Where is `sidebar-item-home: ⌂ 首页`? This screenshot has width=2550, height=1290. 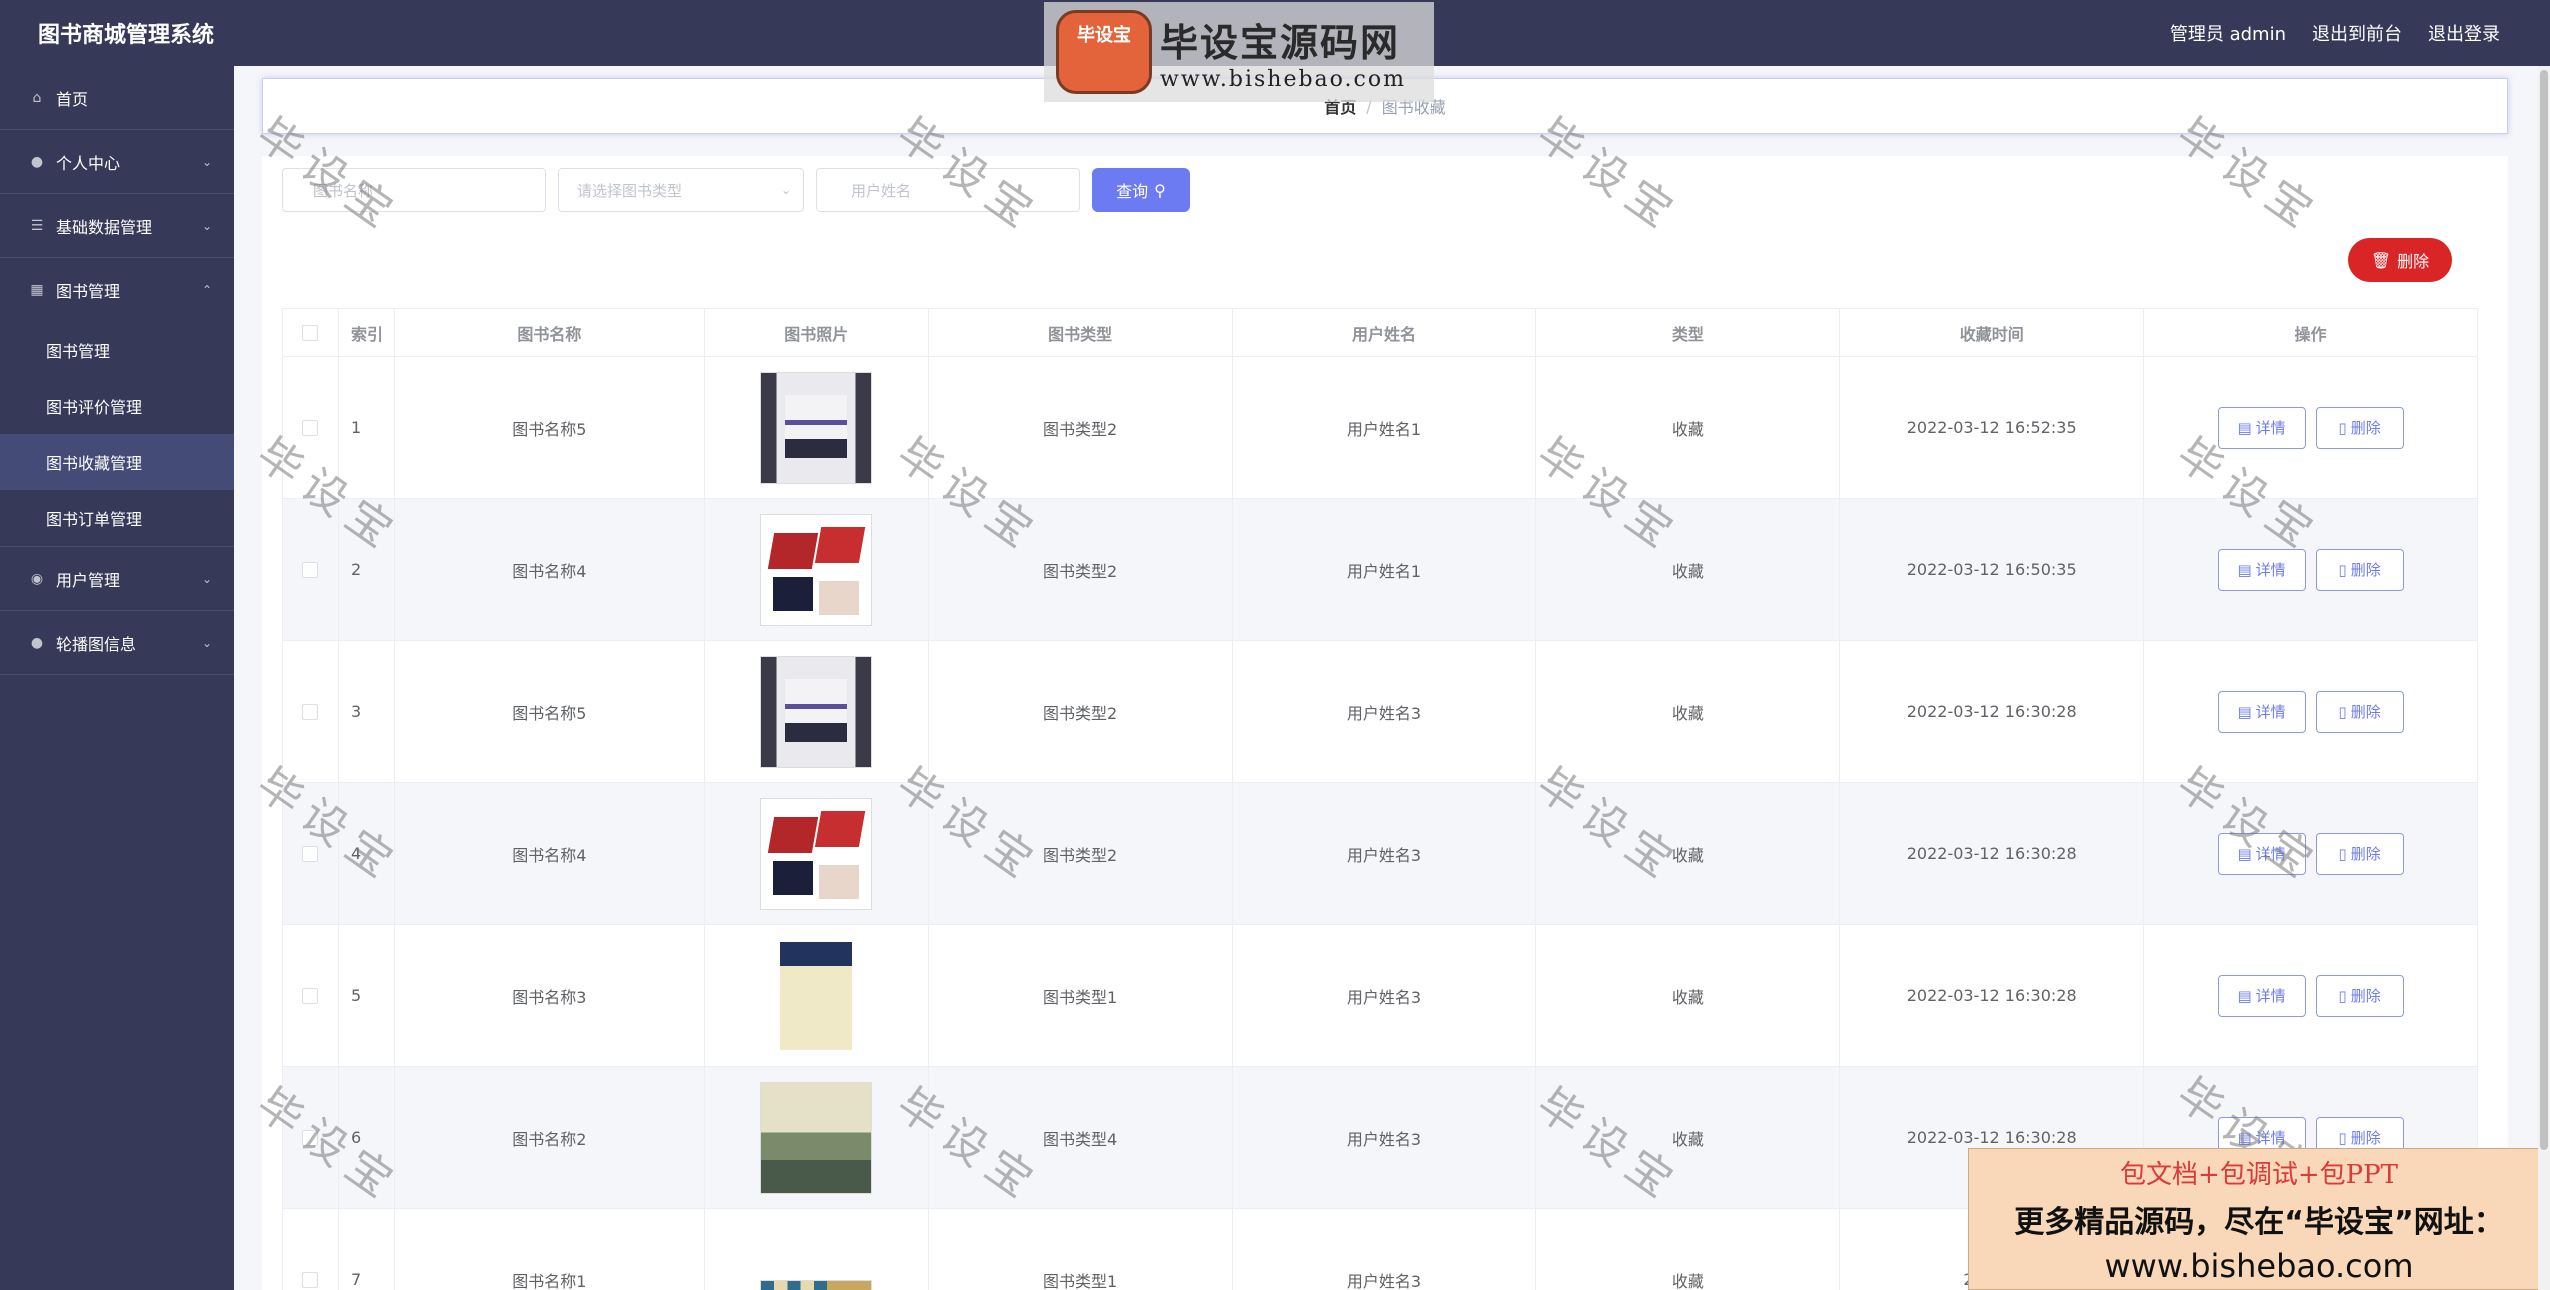 sidebar-item-home: ⌂ 首页 is located at coordinates (117, 98).